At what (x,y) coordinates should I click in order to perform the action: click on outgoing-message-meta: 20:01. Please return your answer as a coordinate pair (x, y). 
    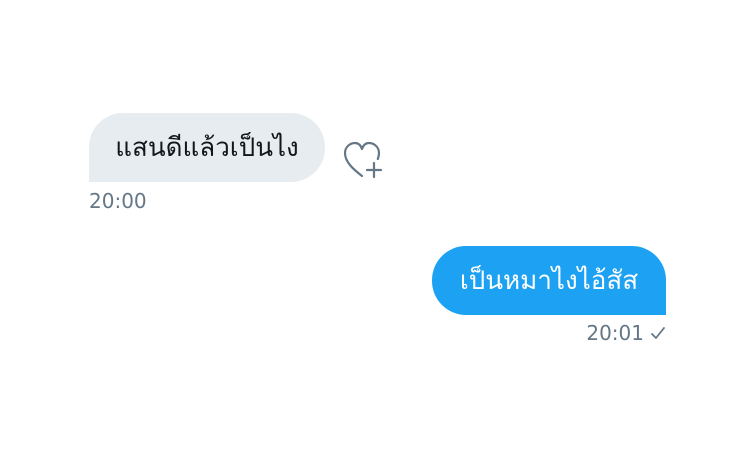
    Looking at the image, I should click on (626, 333).